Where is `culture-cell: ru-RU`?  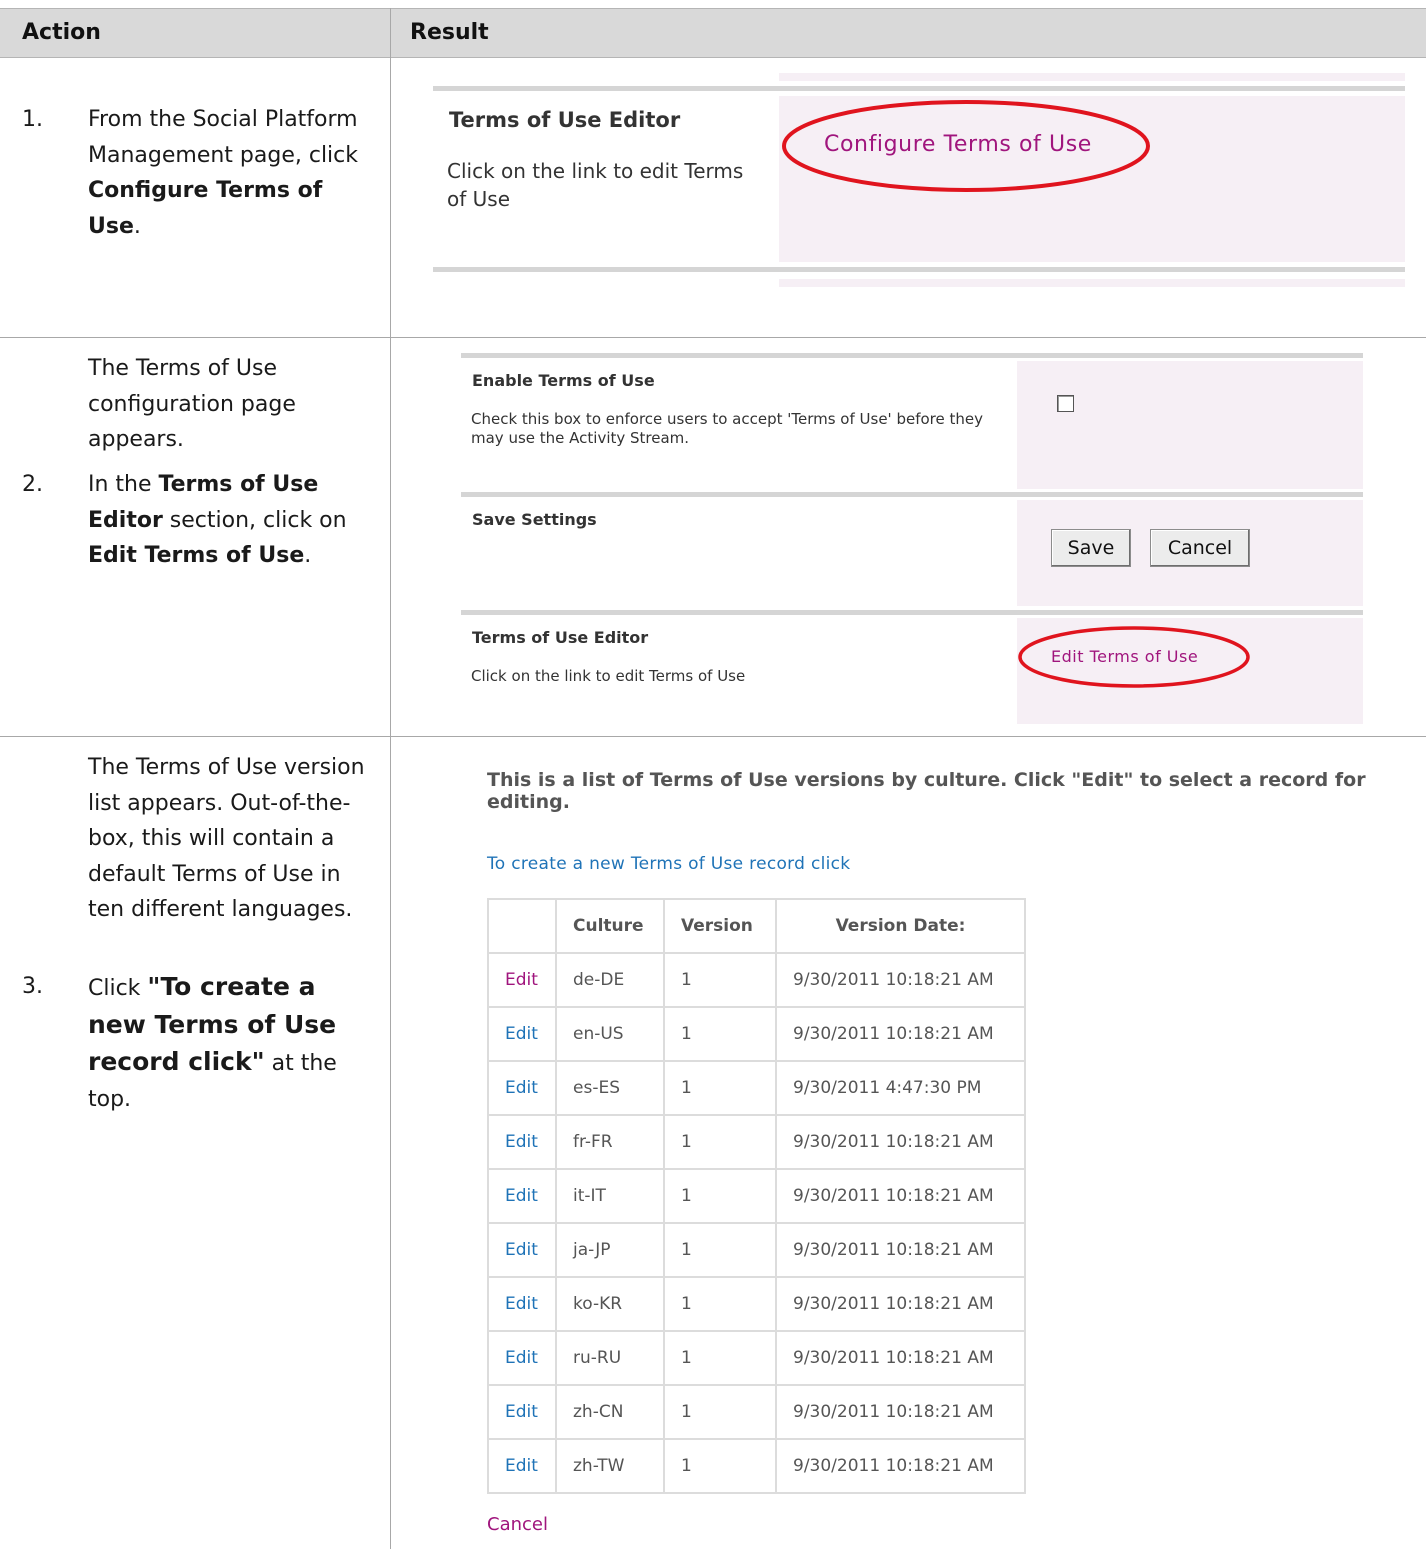 culture-cell: ru-RU is located at coordinates (610, 1358).